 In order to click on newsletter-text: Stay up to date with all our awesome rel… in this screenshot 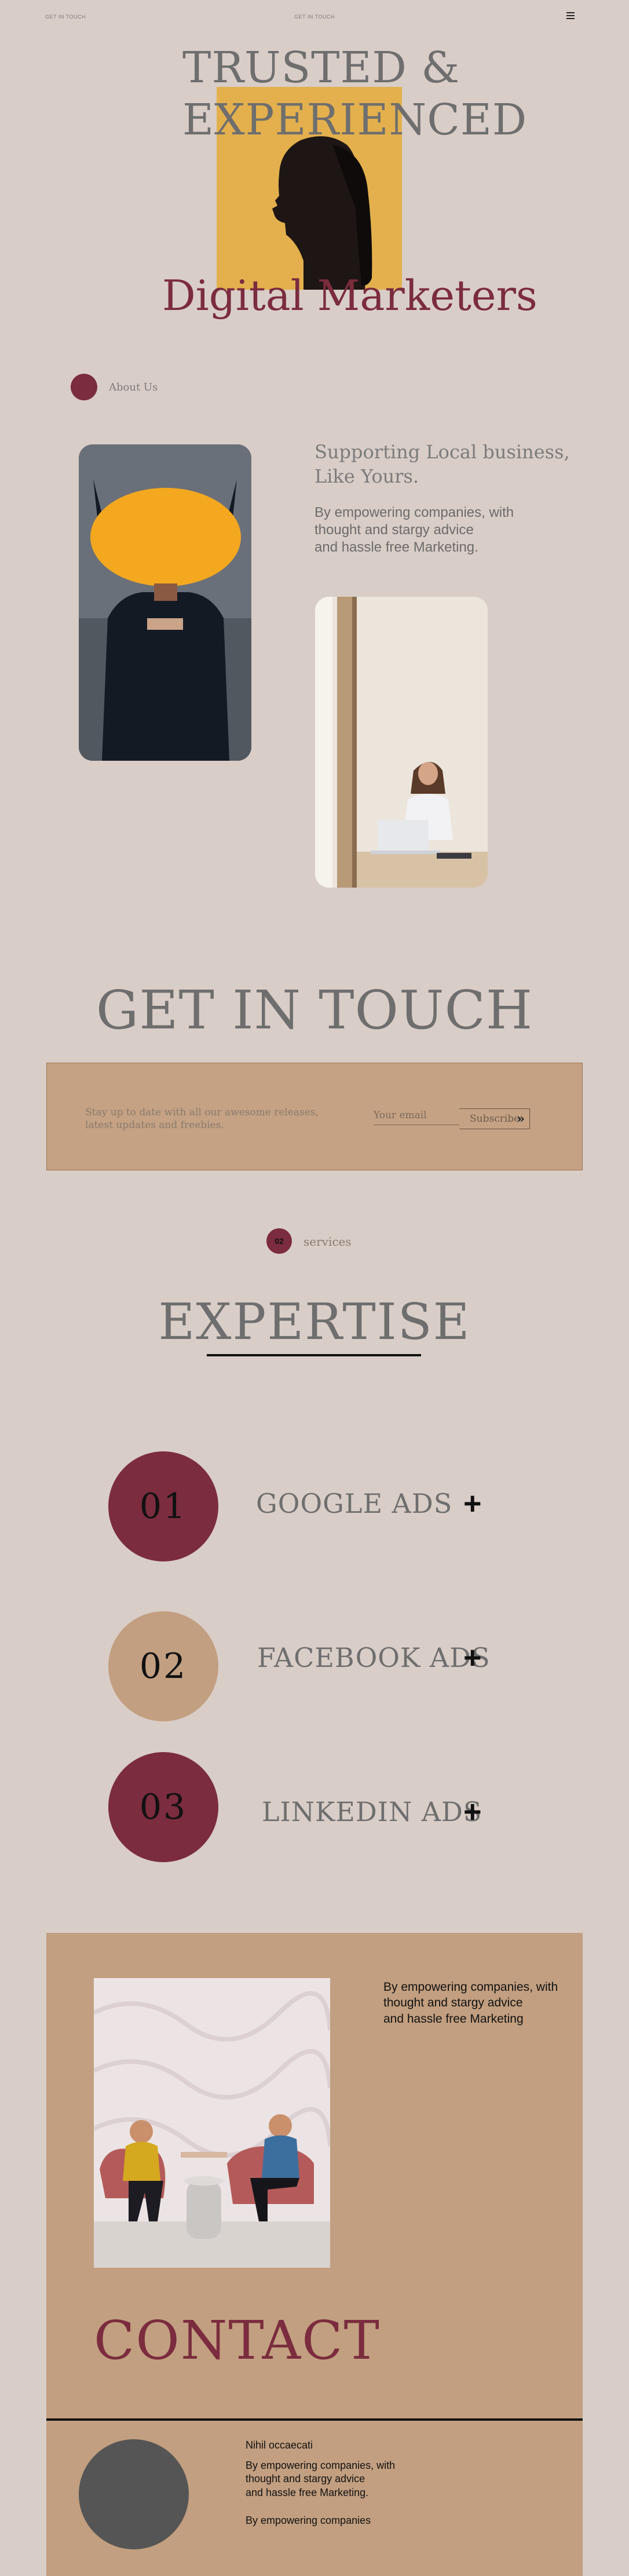, I will do `click(202, 1119)`.